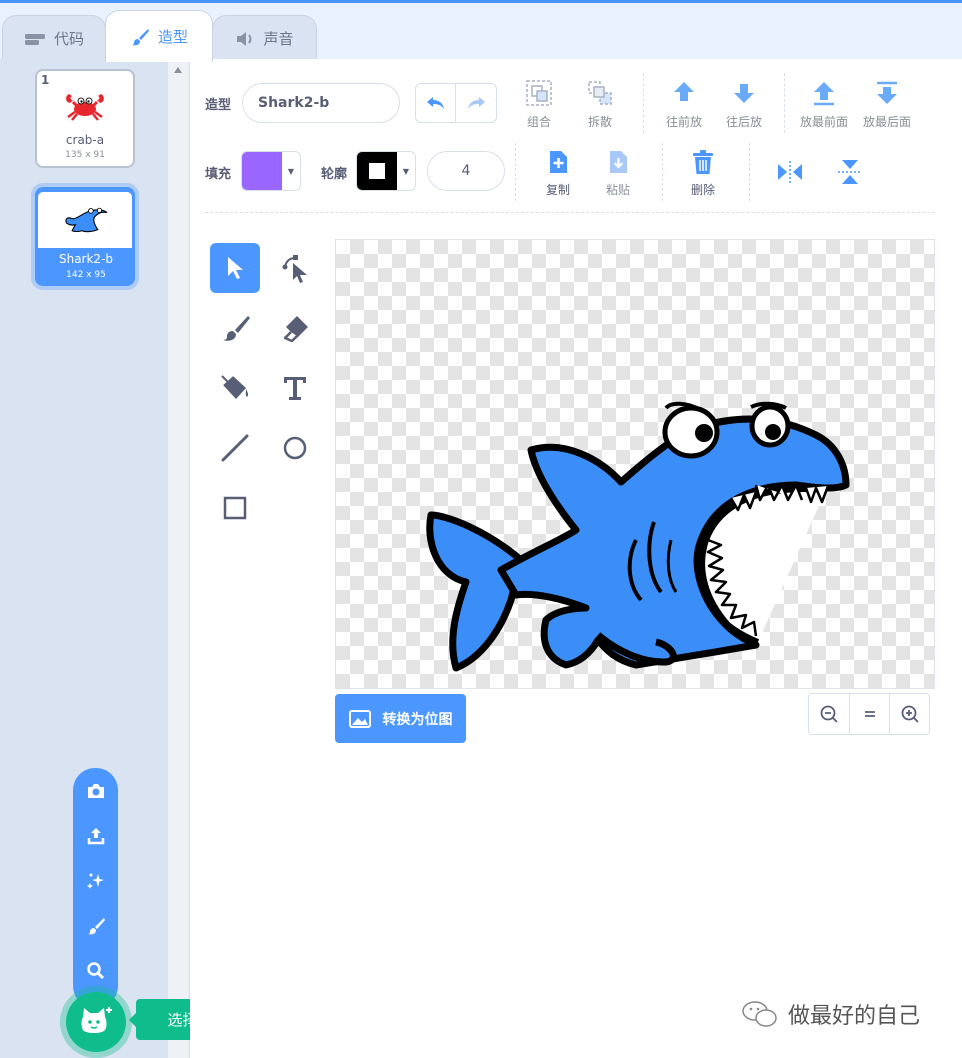 The height and width of the screenshot is (1058, 962). I want to click on tab-sounds-label: 声音, so click(278, 39).